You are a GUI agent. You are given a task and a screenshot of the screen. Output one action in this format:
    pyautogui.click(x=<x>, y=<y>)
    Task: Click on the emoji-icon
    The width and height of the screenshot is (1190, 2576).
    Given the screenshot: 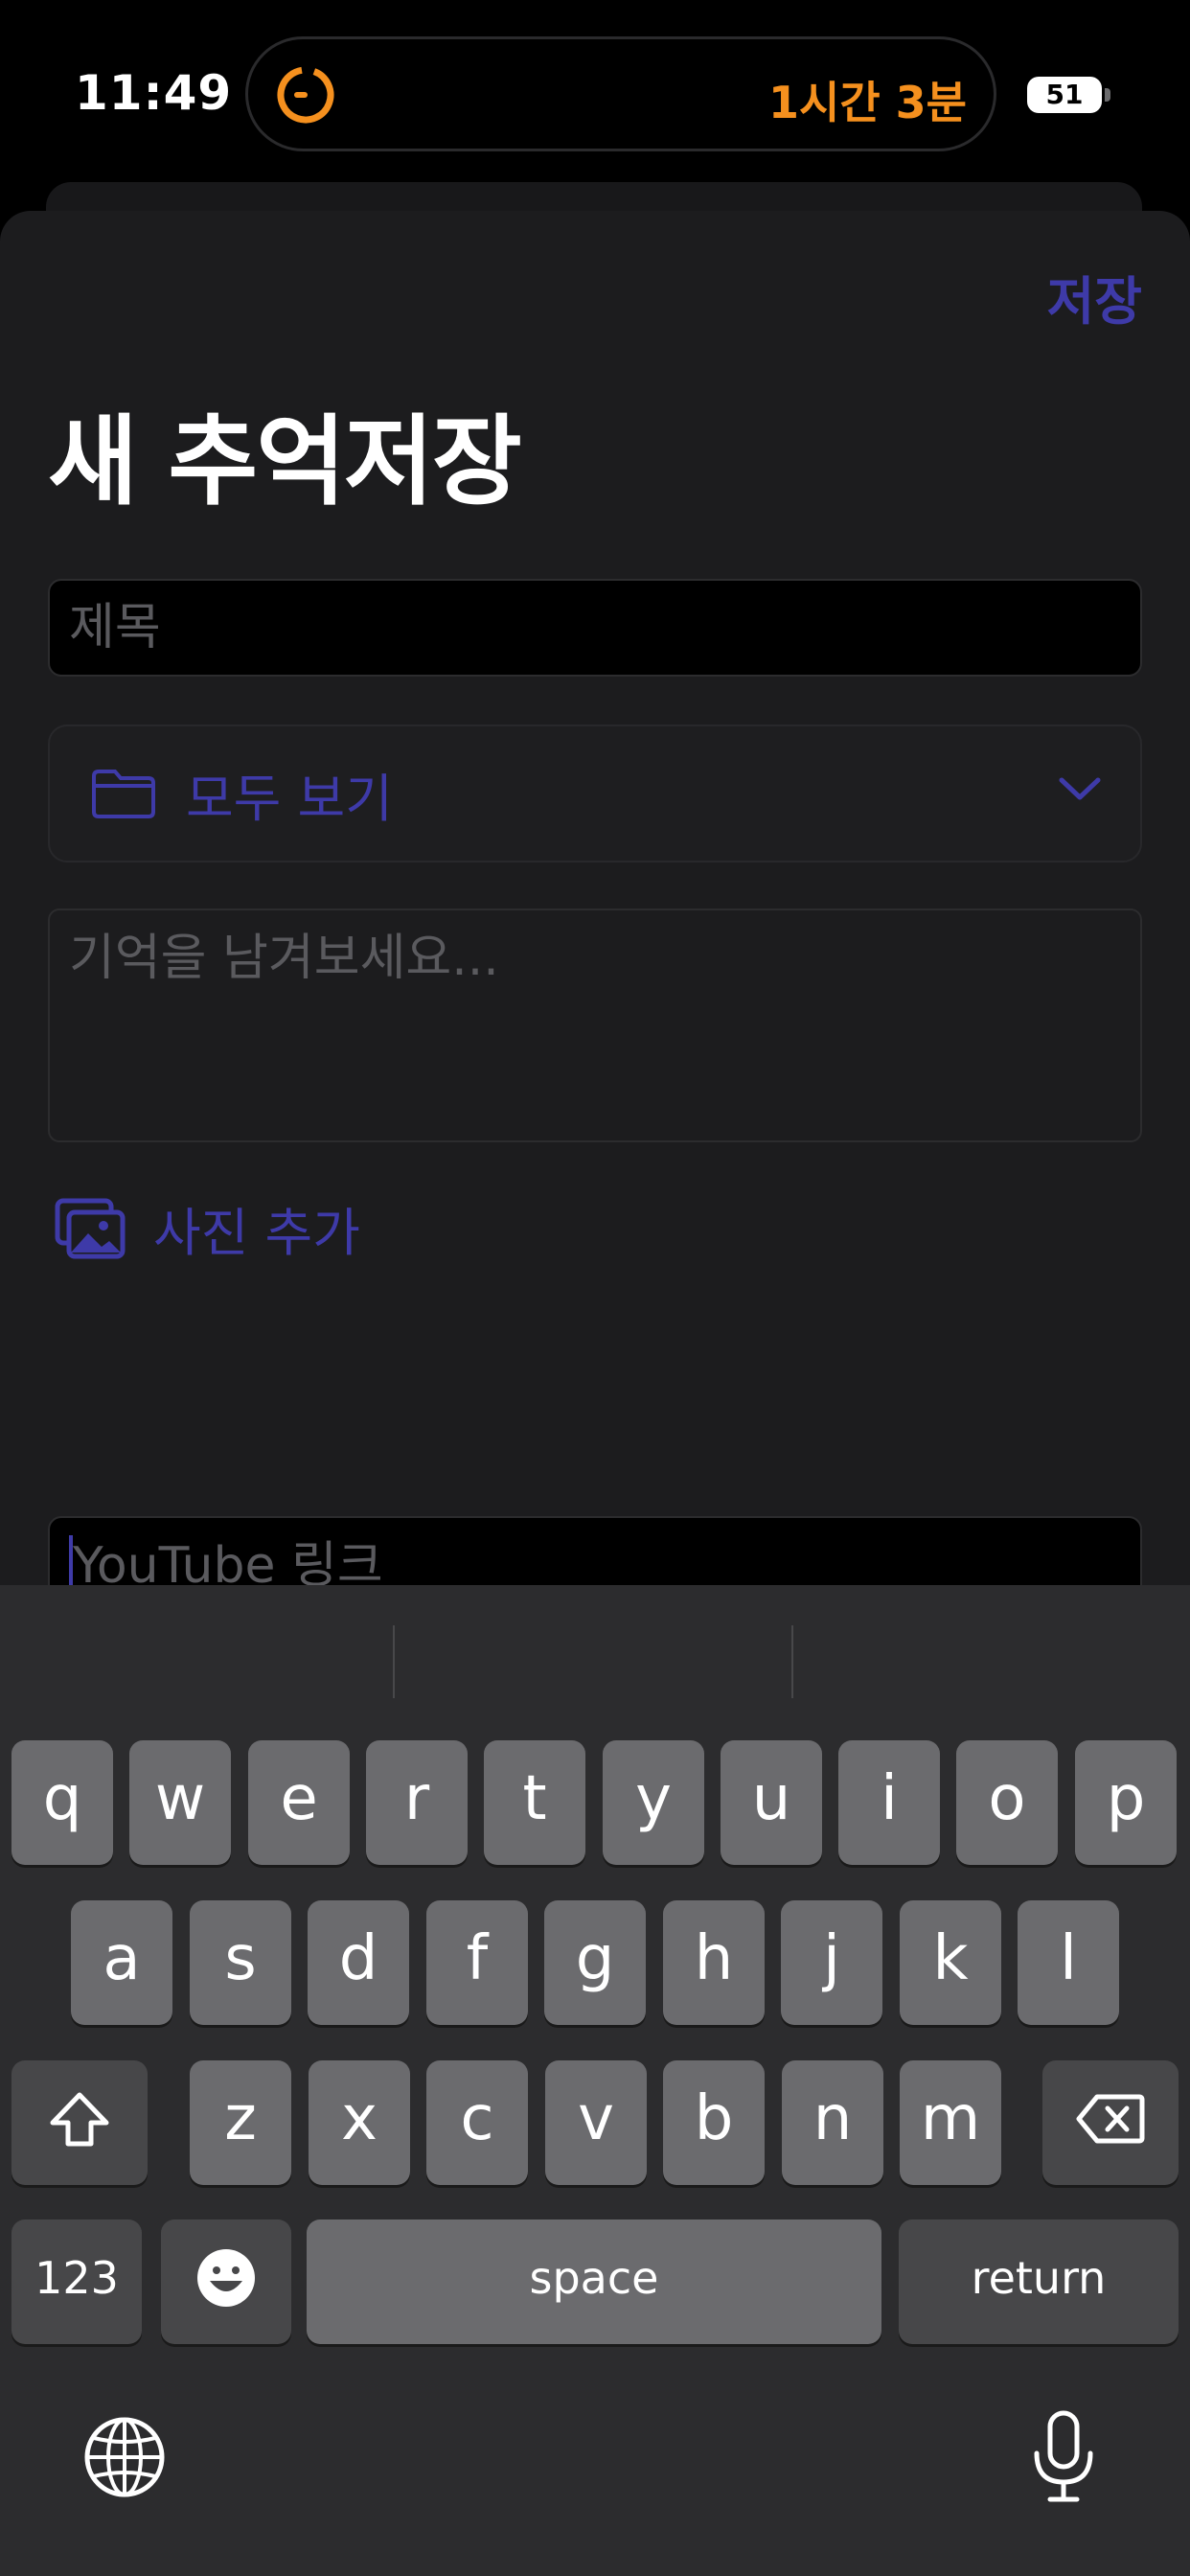 What is the action you would take?
    pyautogui.click(x=226, y=2278)
    